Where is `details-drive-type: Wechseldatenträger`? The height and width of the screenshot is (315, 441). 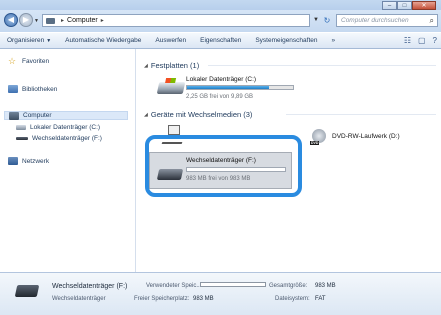
details-drive-type: Wechseldatenträger is located at coordinates (79, 299).